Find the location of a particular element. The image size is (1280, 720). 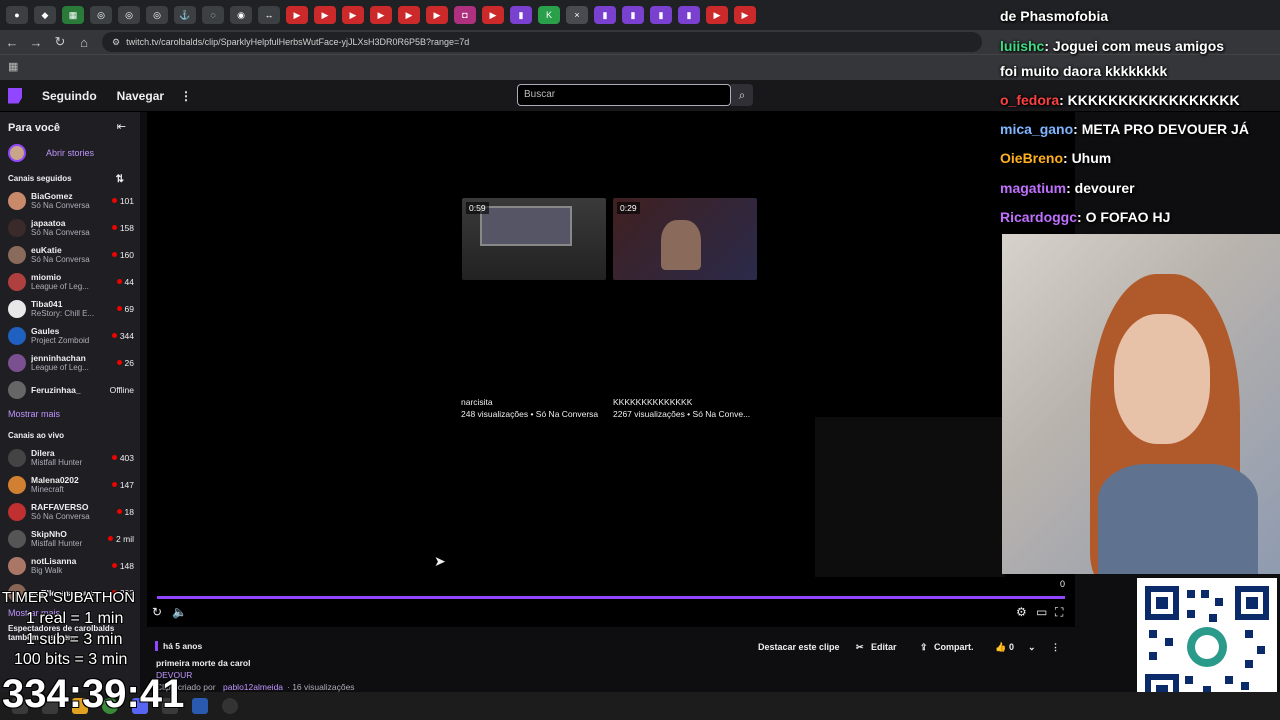

sidebar-channel: RAFFAVERSO Só Na Conversa 18 is located at coordinates (70, 511).